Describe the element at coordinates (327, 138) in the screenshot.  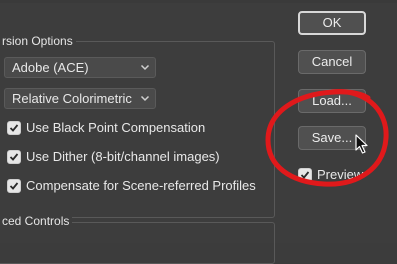
I see `highlight-ellipse-annotation` at that location.